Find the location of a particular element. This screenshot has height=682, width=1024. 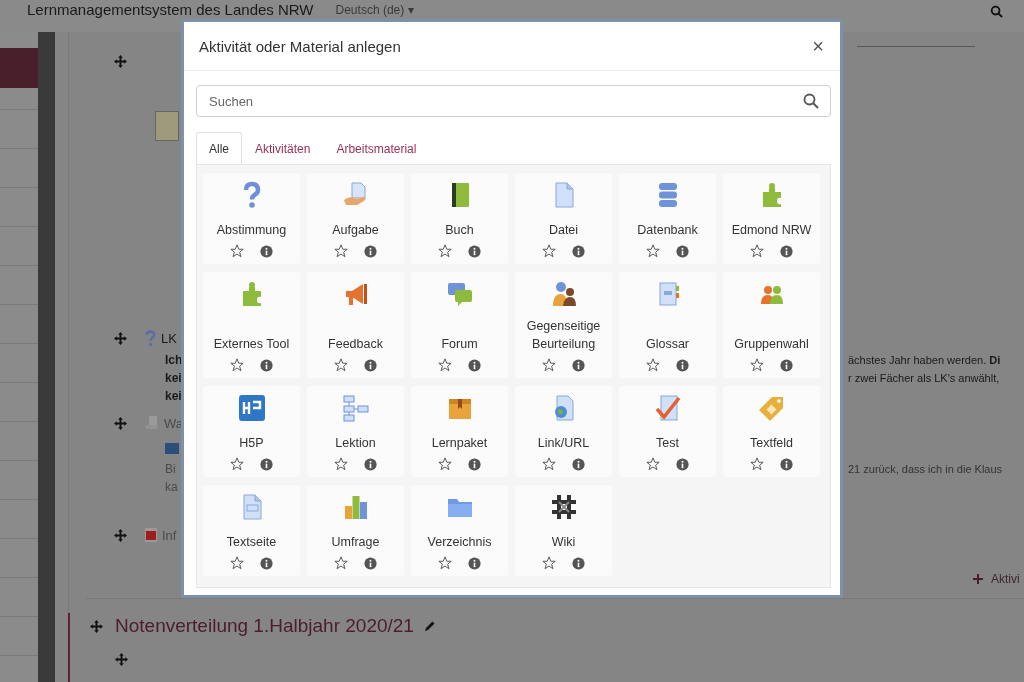

activity-label: Wiki is located at coordinates (563, 542).